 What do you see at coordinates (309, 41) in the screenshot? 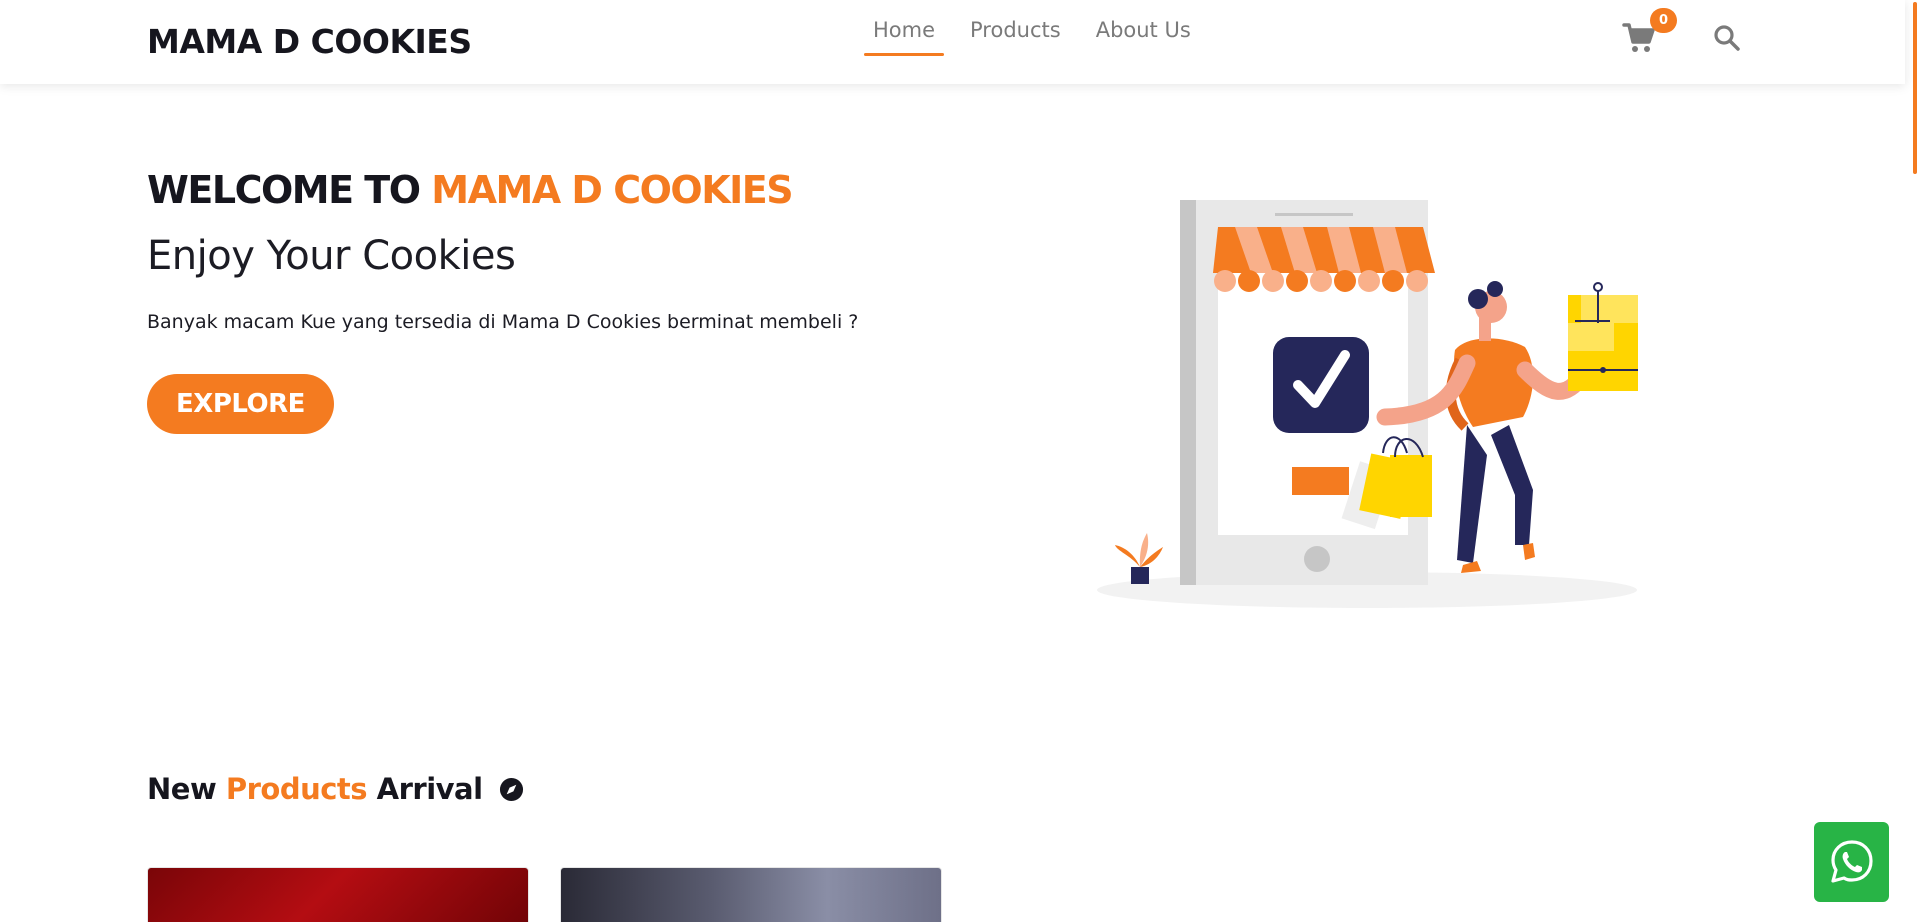
I see `brand-logo: MAMA D COOKIES` at bounding box center [309, 41].